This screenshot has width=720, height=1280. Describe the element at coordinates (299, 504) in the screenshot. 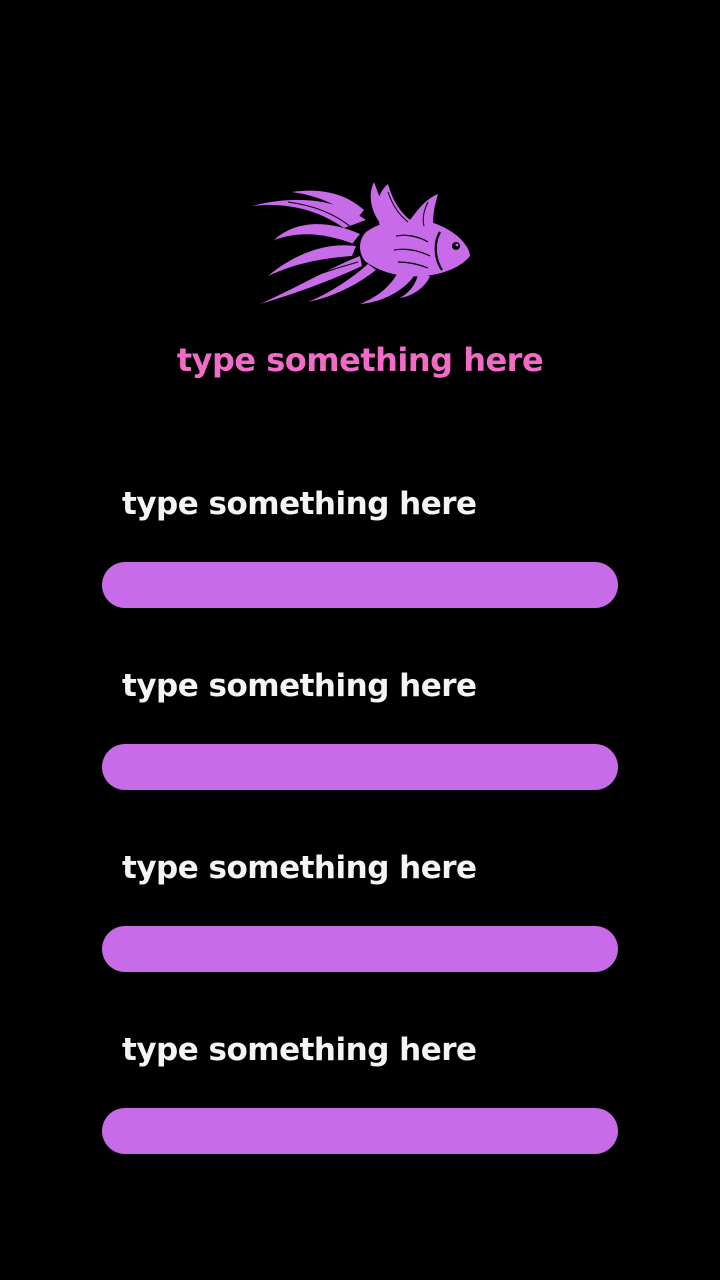

I see `field-label-1: type something here` at that location.